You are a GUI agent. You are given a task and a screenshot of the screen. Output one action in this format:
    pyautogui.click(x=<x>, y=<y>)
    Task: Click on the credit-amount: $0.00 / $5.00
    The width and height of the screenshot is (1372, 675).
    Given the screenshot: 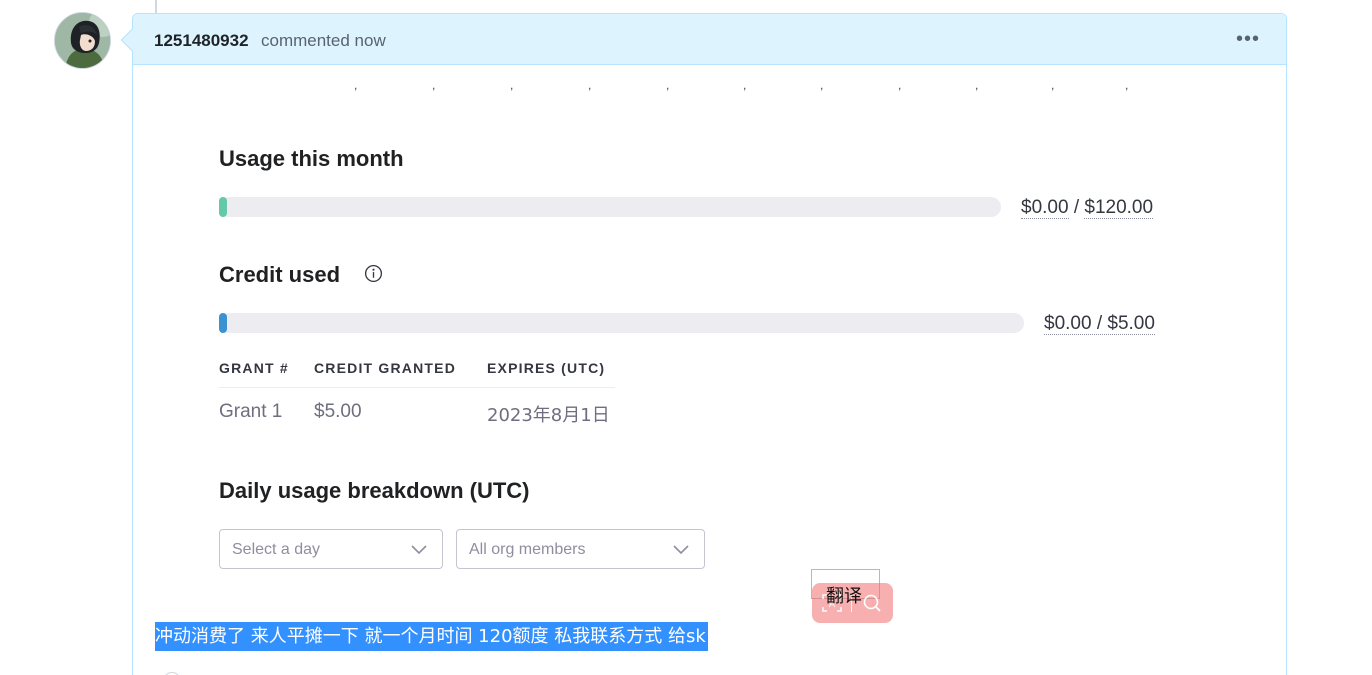 What is the action you would take?
    pyautogui.click(x=1099, y=324)
    